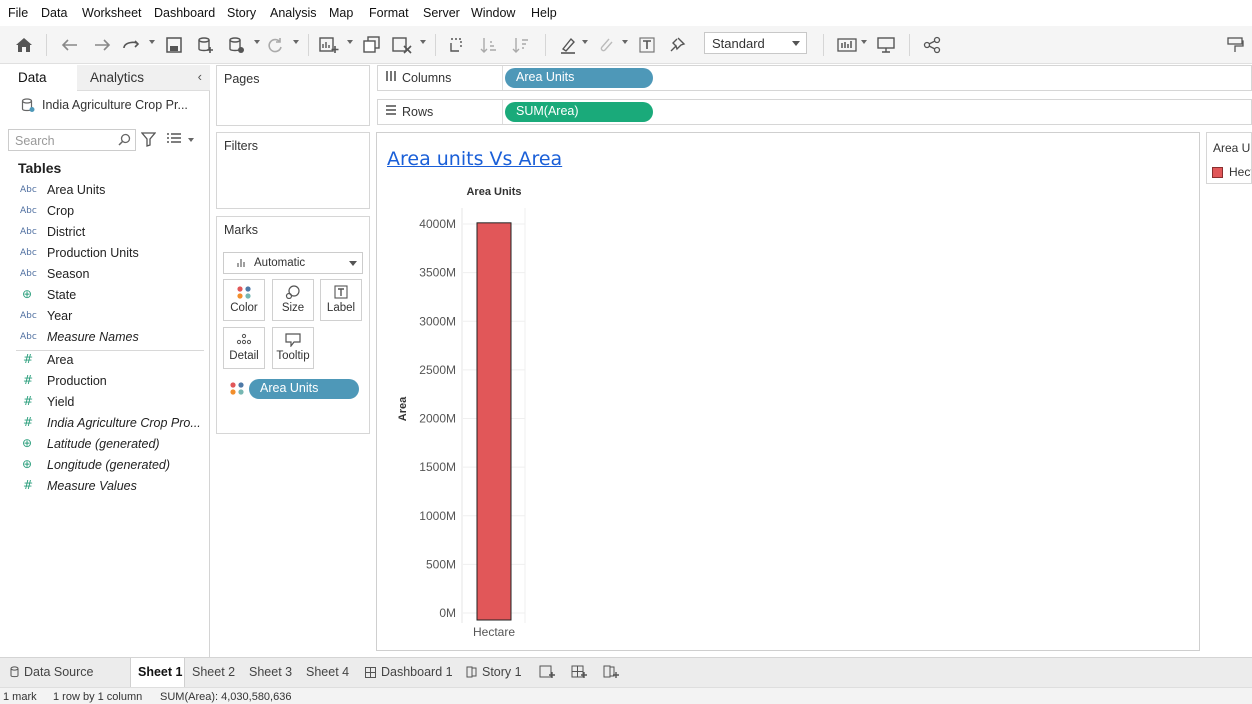 Image resolution: width=1252 pixels, height=704 pixels. What do you see at coordinates (457, 45) in the screenshot?
I see `swap-rows-columns-icon` at bounding box center [457, 45].